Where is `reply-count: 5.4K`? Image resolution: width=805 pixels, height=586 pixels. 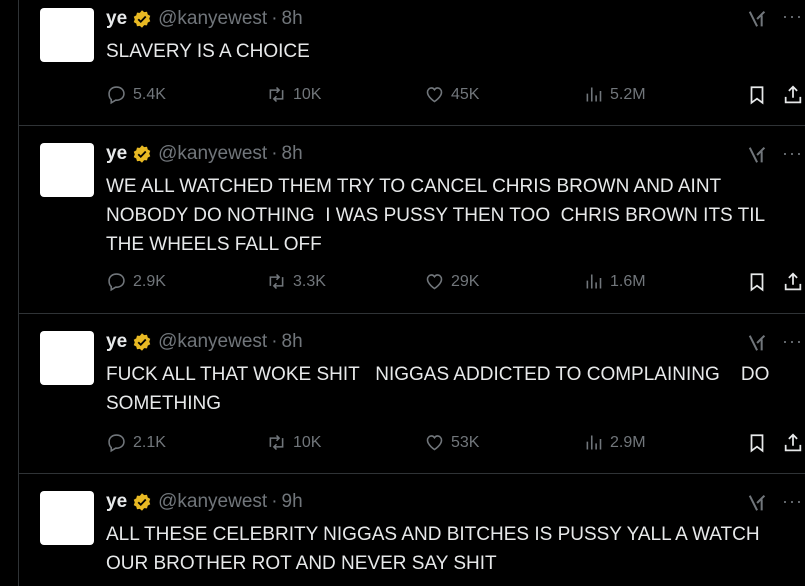
reply-count: 5.4K is located at coordinates (149, 94).